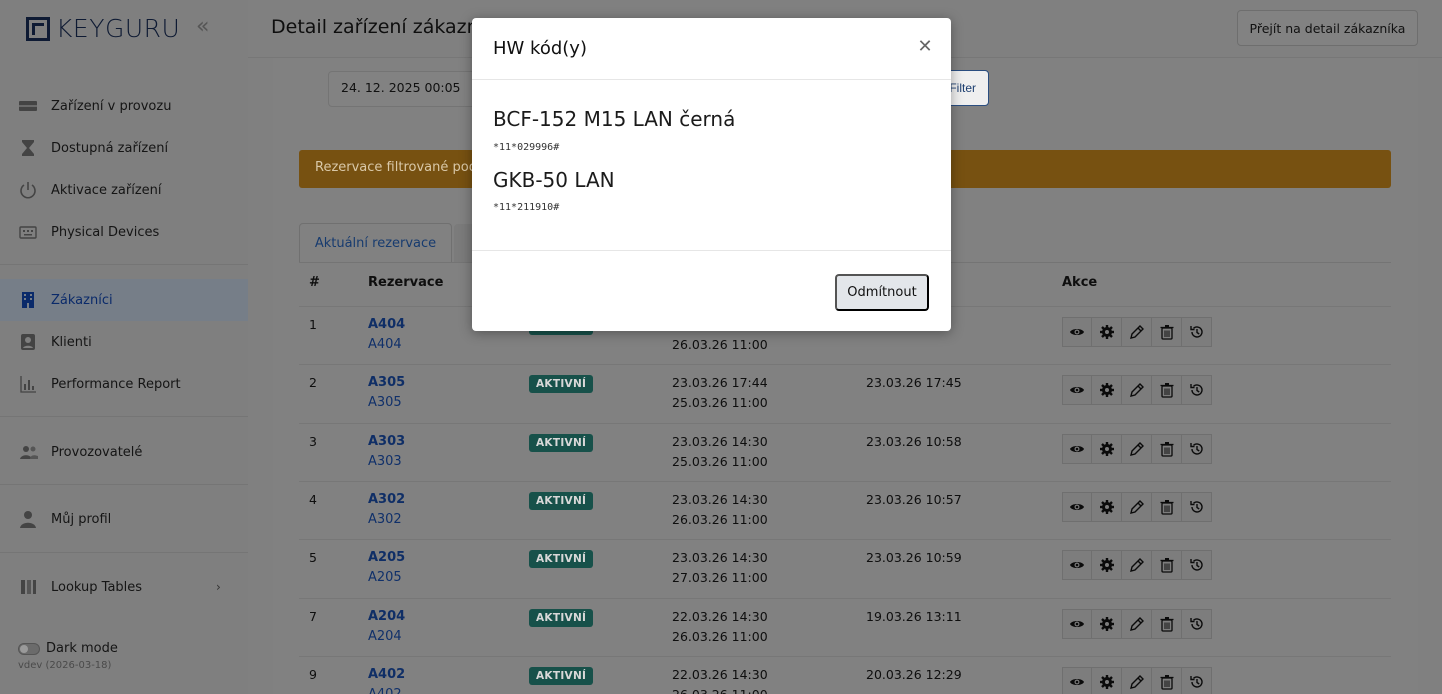  What do you see at coordinates (385, 577) in the screenshot?
I see `reservation-room-link: A205` at bounding box center [385, 577].